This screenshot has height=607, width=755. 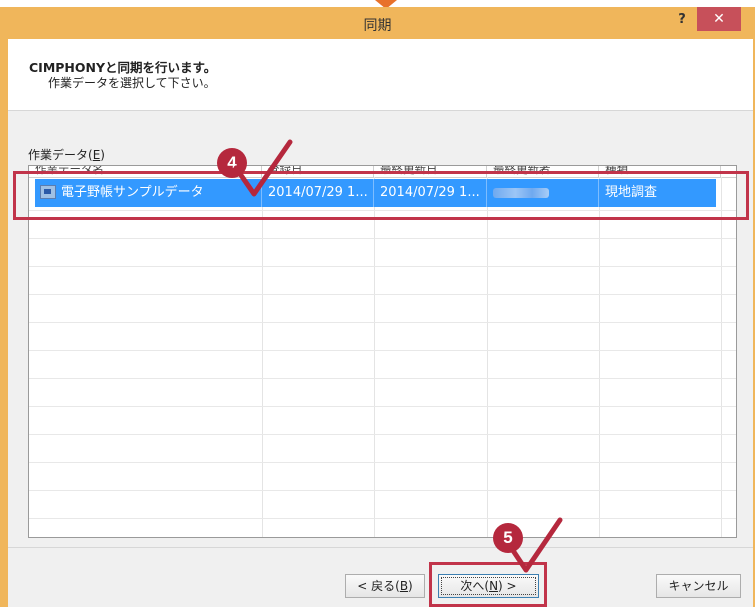 I want to click on highlight-row-box, so click(x=381, y=195).